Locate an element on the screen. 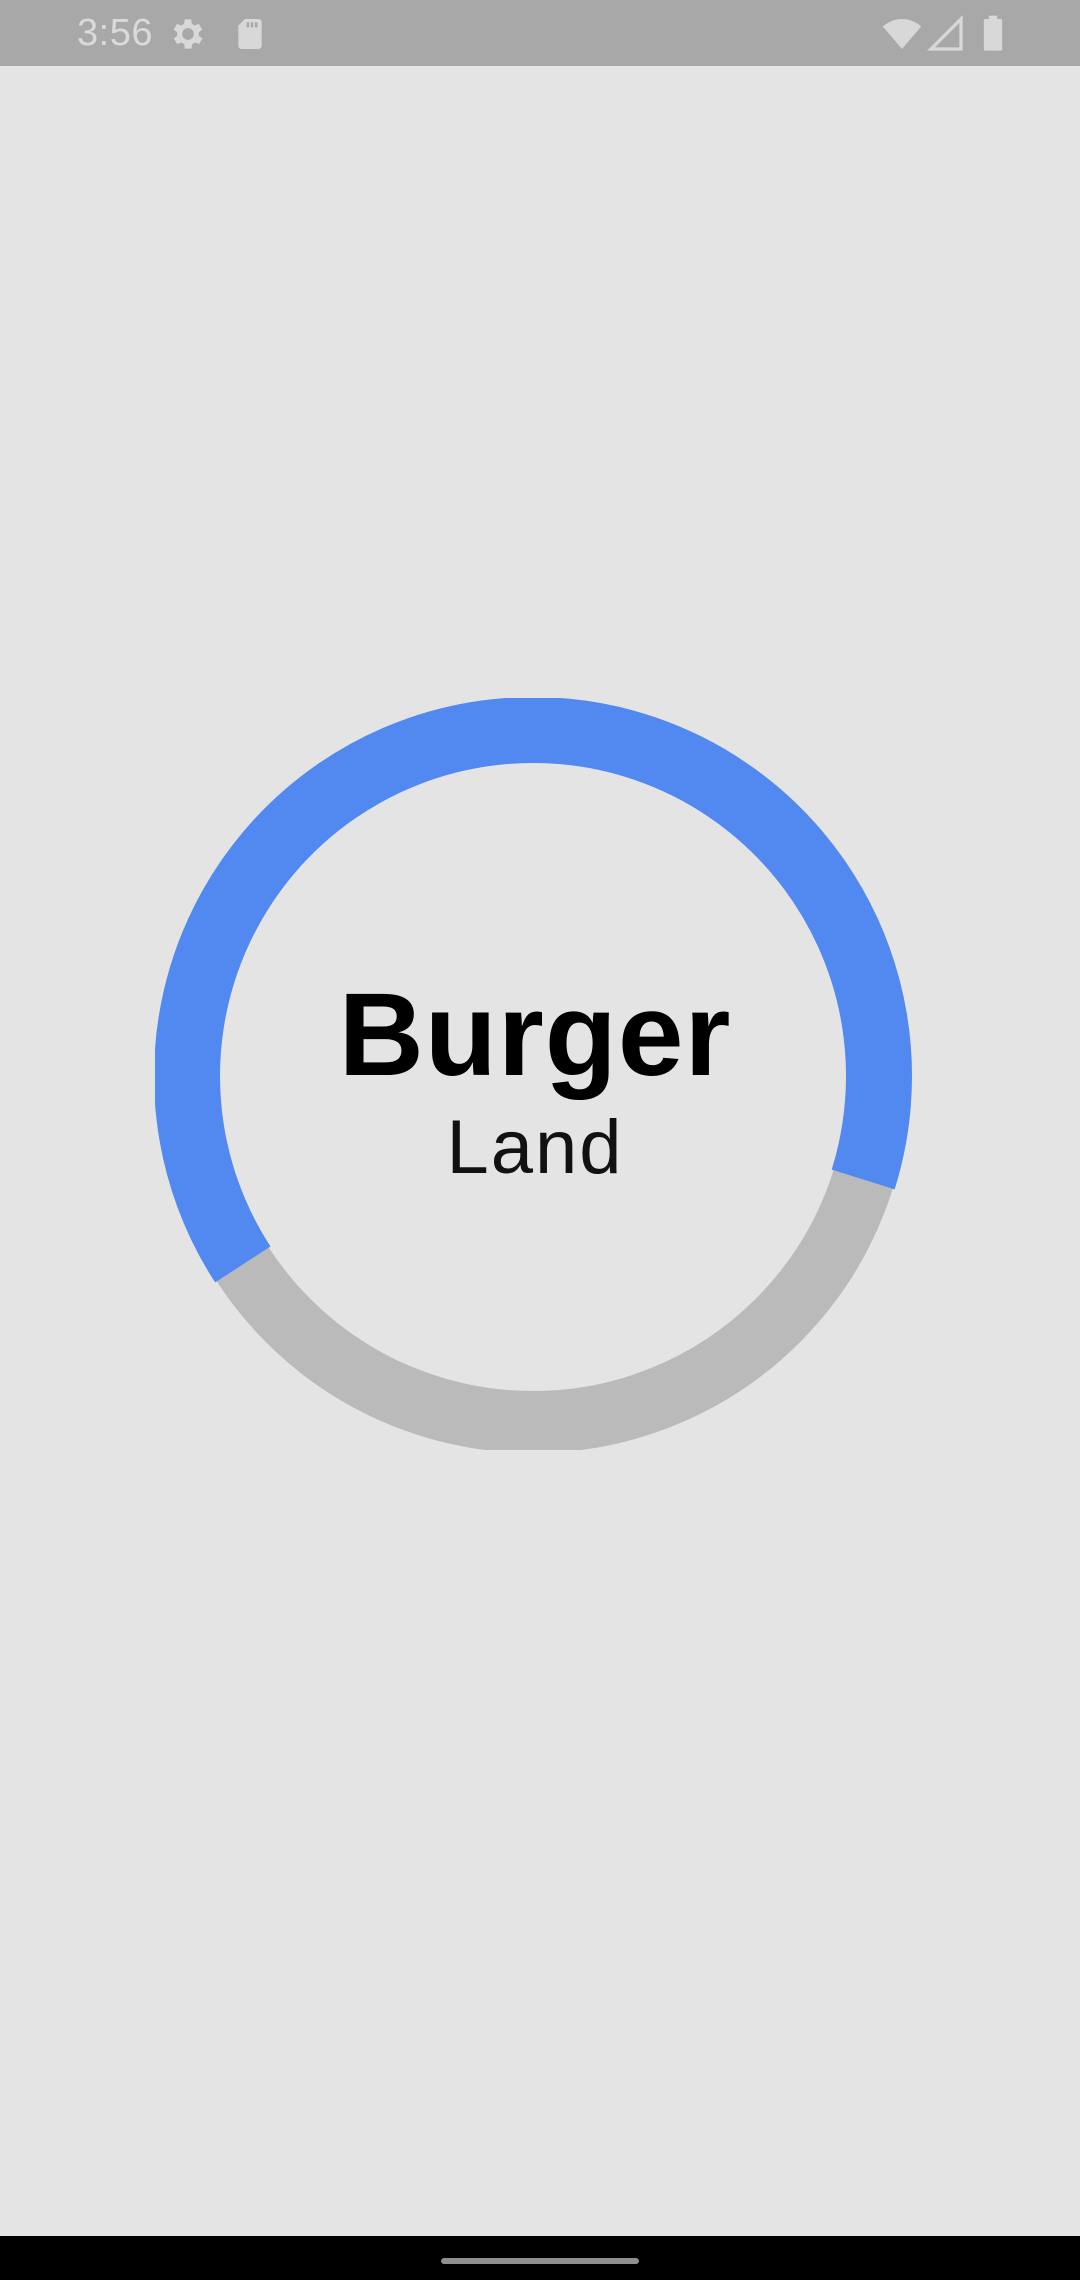 Image resolution: width=1080 pixels, height=2280 pixels. page-title: Burger is located at coordinates (535, 1035).